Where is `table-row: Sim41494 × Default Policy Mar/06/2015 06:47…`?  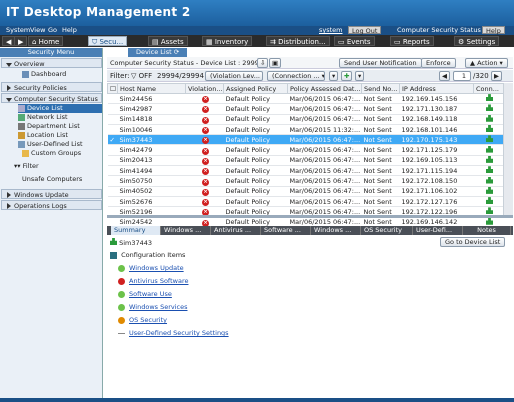 table-row: Sim41494 × Default Policy Mar/06/2015 06:47… is located at coordinates (305, 171).